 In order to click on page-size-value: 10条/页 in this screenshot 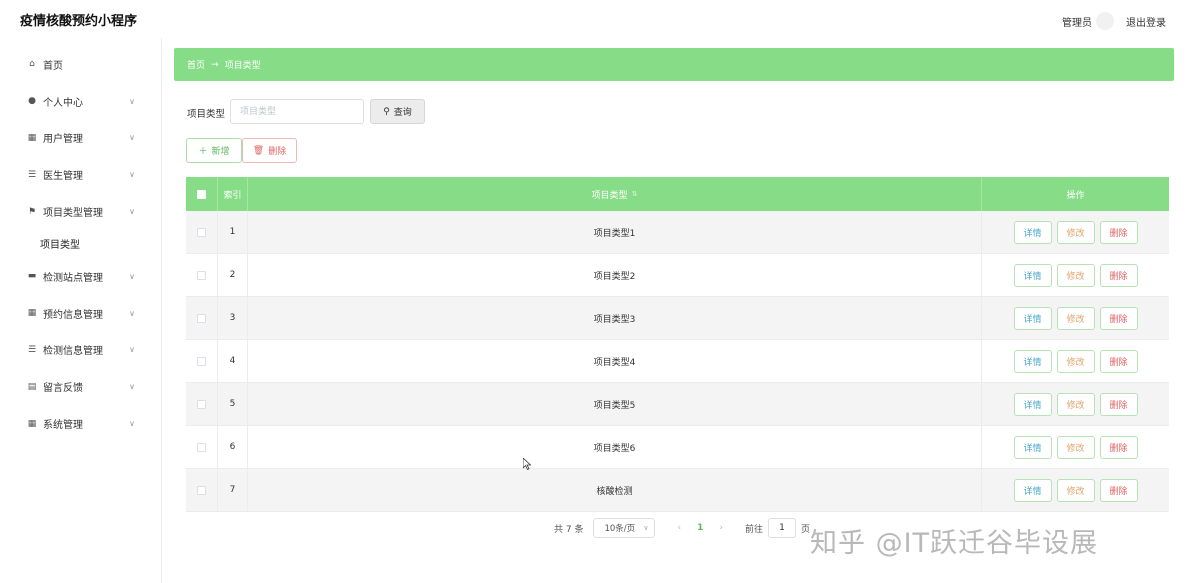, I will do `click(620, 529)`.